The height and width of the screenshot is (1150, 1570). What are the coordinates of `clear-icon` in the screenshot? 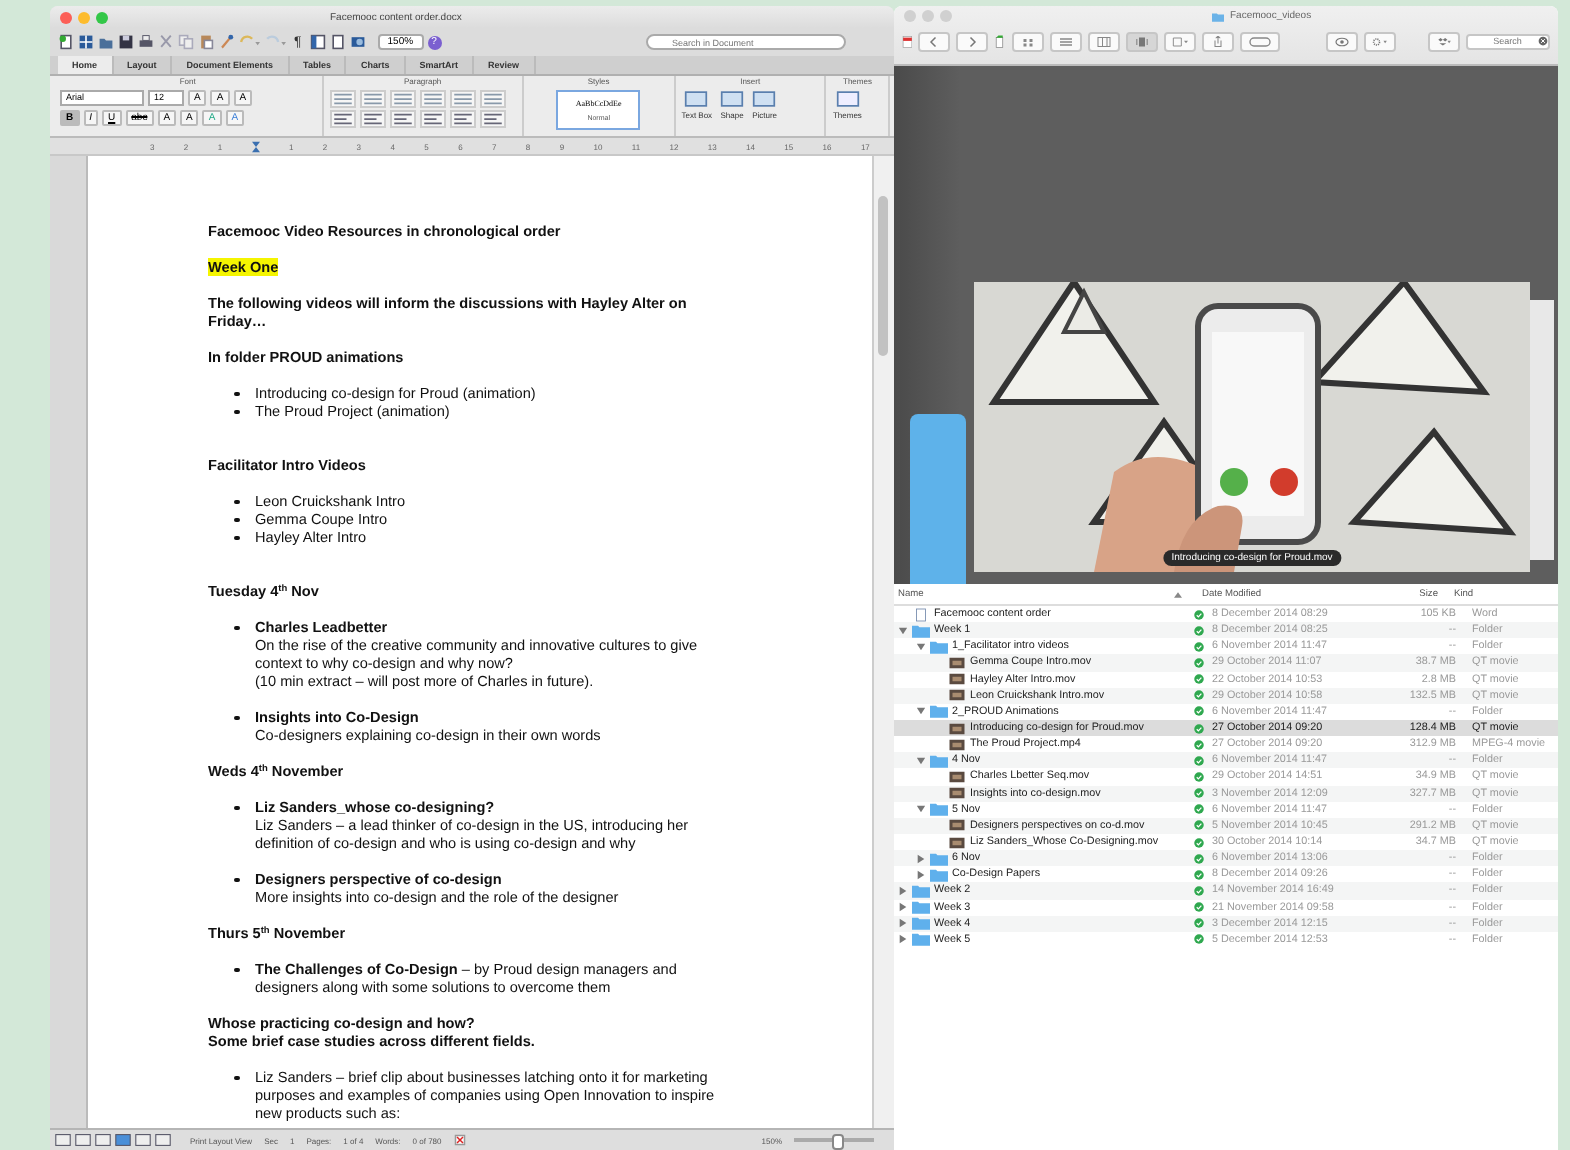 It's located at (1542, 41).